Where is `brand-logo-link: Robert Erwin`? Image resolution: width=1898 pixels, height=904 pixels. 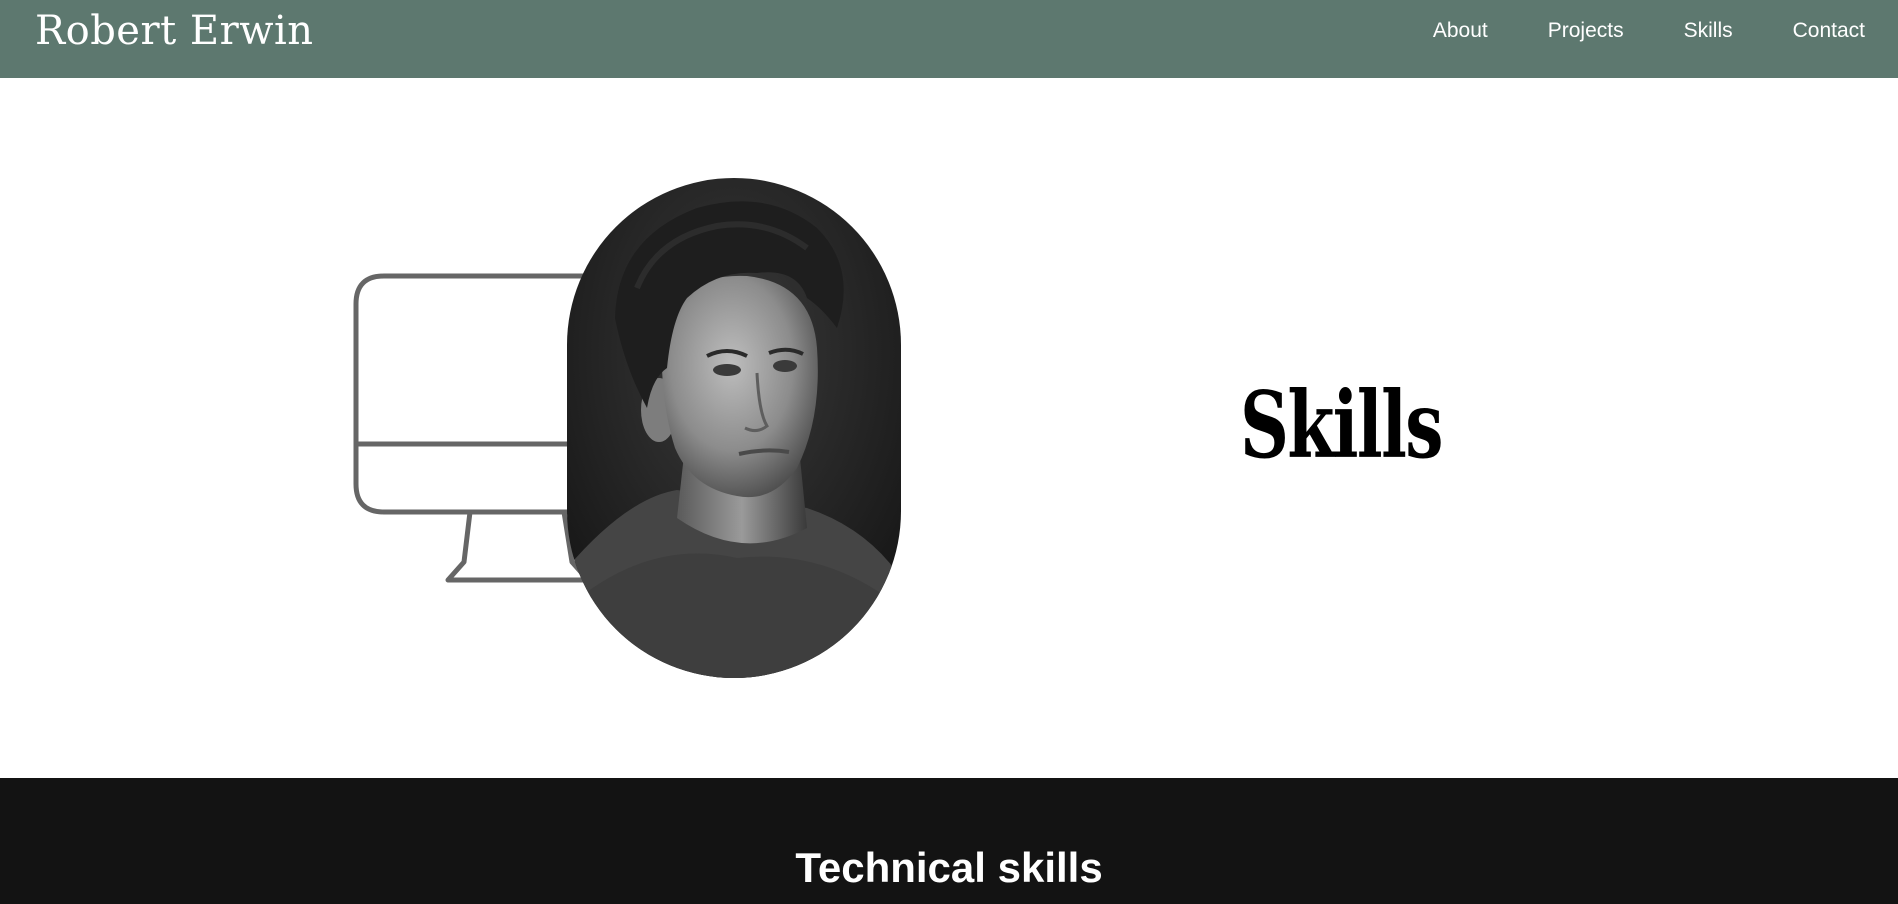 brand-logo-link: Robert Erwin is located at coordinates (174, 31).